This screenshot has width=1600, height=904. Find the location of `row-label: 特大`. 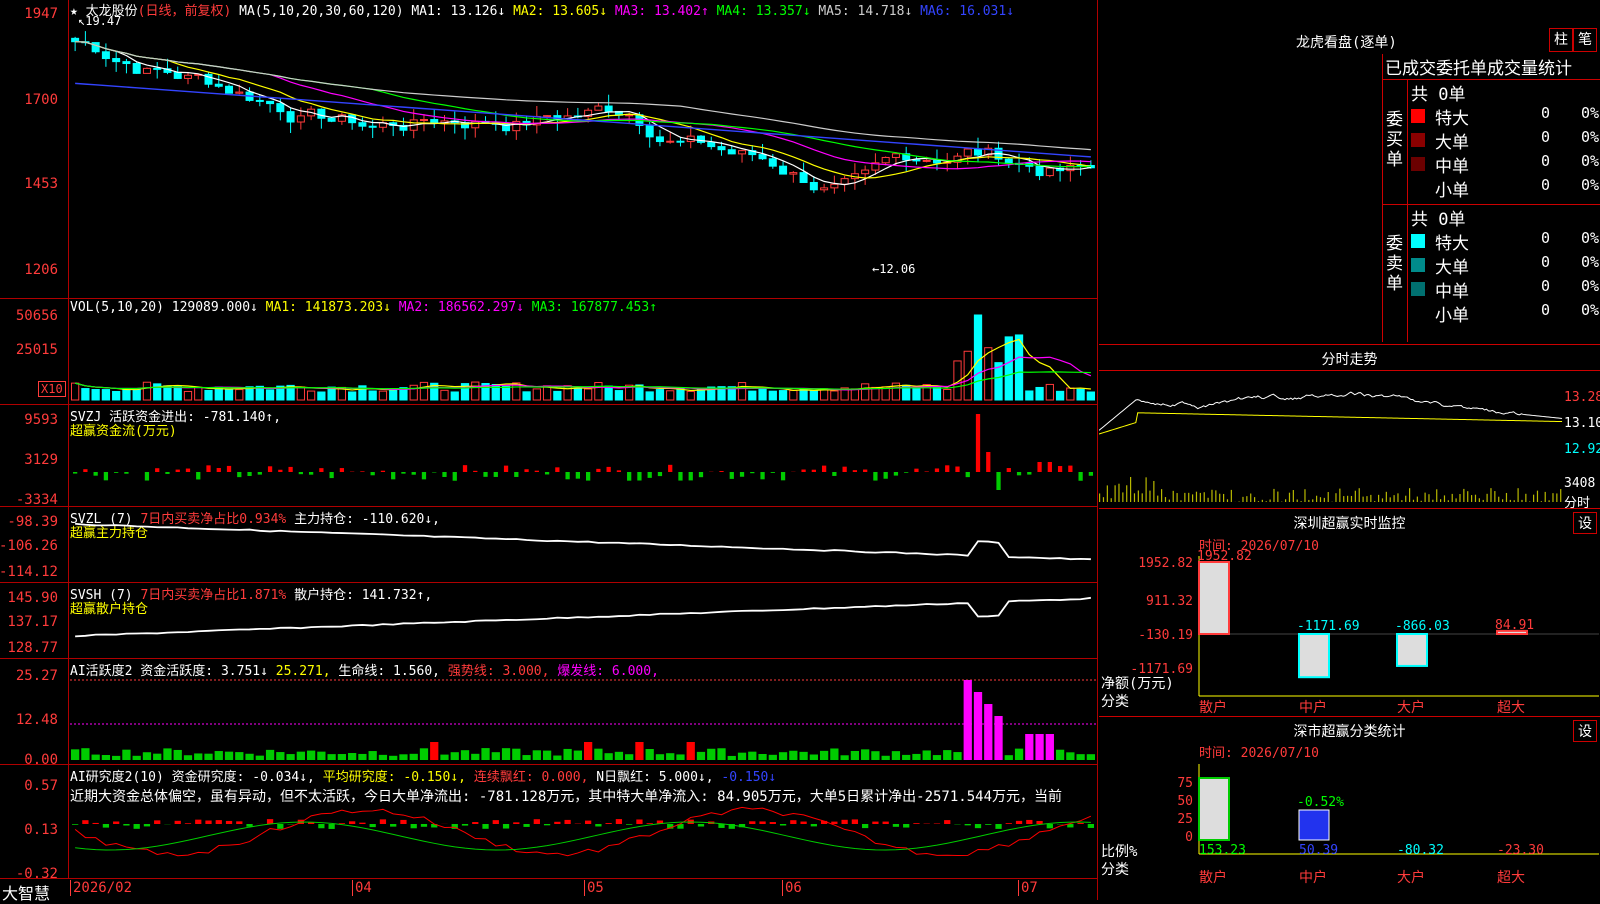

row-label: 特大 is located at coordinates (1452, 116).